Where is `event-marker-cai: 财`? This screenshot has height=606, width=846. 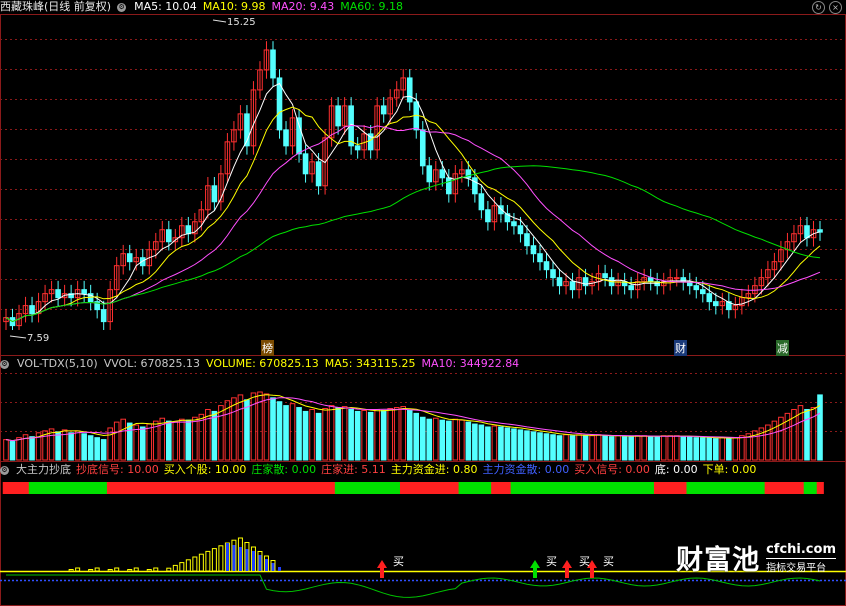
event-marker-cai: 财 is located at coordinates (680, 348).